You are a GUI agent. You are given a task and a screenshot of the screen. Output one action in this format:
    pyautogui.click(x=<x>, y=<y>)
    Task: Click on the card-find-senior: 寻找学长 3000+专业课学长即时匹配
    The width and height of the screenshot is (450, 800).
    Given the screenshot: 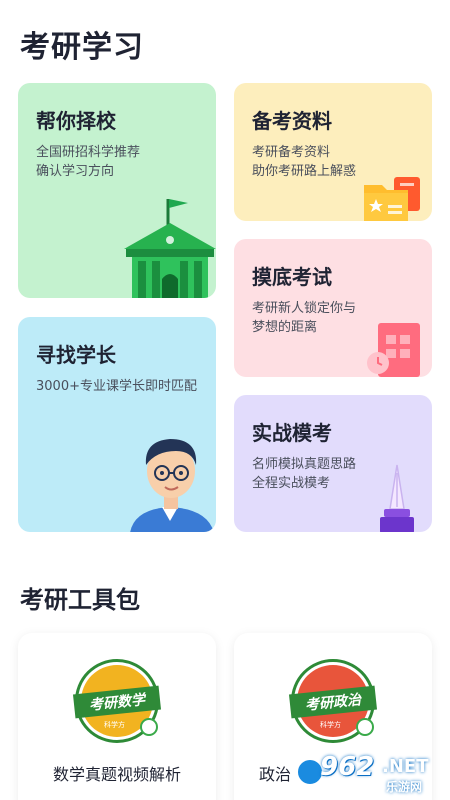 What is the action you would take?
    pyautogui.click(x=117, y=424)
    